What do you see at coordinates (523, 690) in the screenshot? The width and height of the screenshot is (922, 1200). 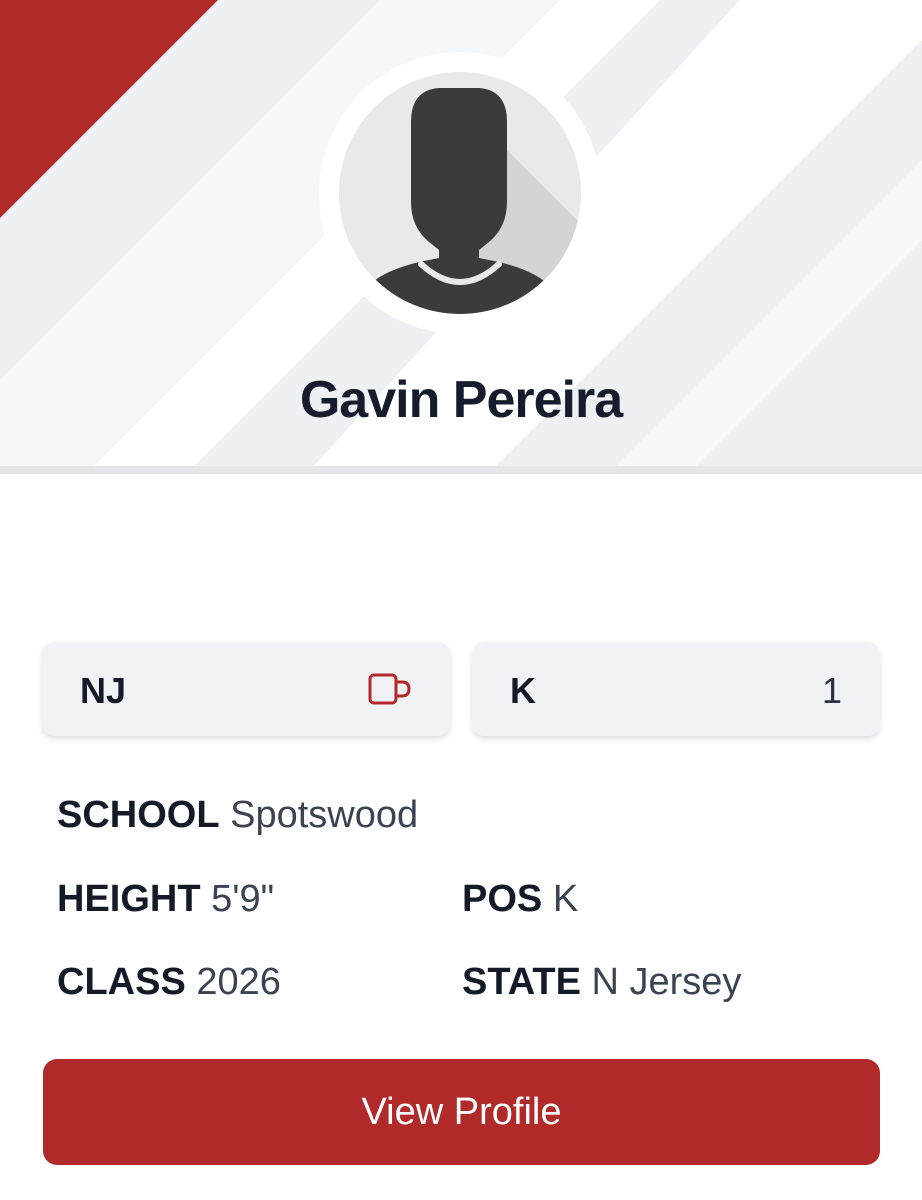 I see `position-abbr: K` at bounding box center [523, 690].